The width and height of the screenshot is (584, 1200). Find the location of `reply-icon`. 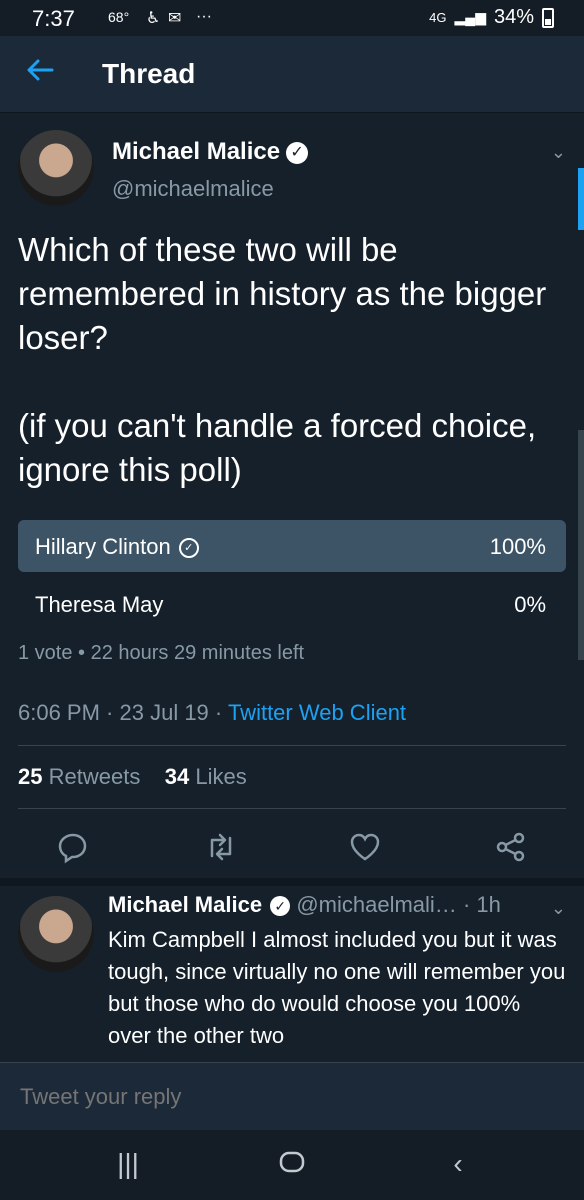

reply-icon is located at coordinates (73, 847).